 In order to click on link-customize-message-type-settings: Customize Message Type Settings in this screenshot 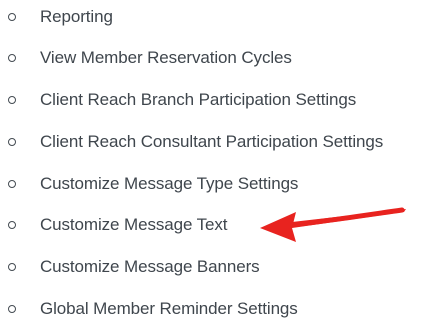, I will do `click(169, 184)`.